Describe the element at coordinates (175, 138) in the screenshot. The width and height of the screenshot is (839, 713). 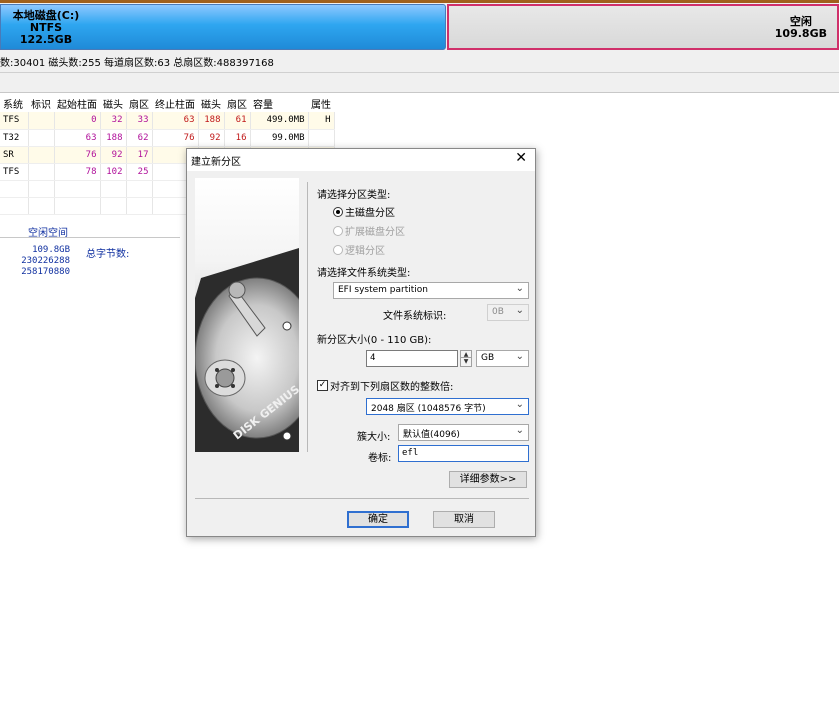
I see `cell-end-cyl: 76` at that location.